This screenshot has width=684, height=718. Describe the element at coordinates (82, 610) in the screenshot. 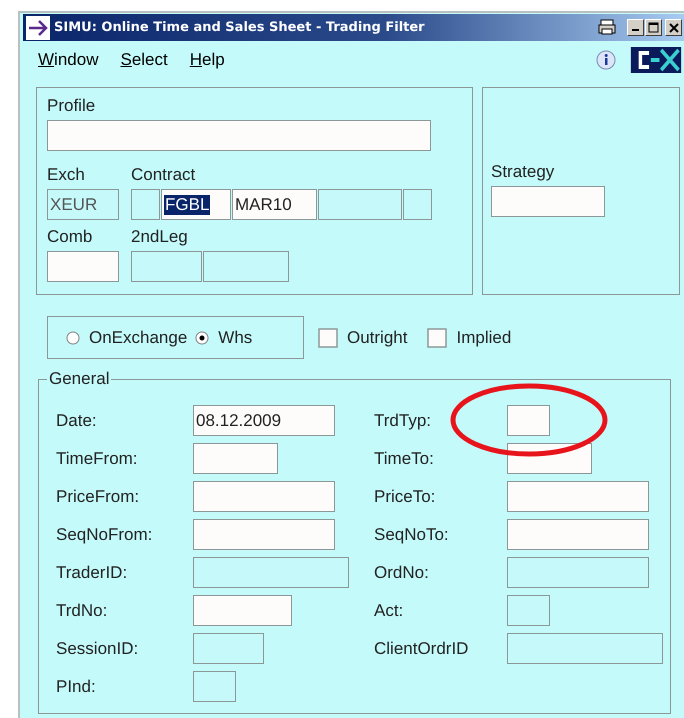

I see `field-label: TrdNo:` at that location.